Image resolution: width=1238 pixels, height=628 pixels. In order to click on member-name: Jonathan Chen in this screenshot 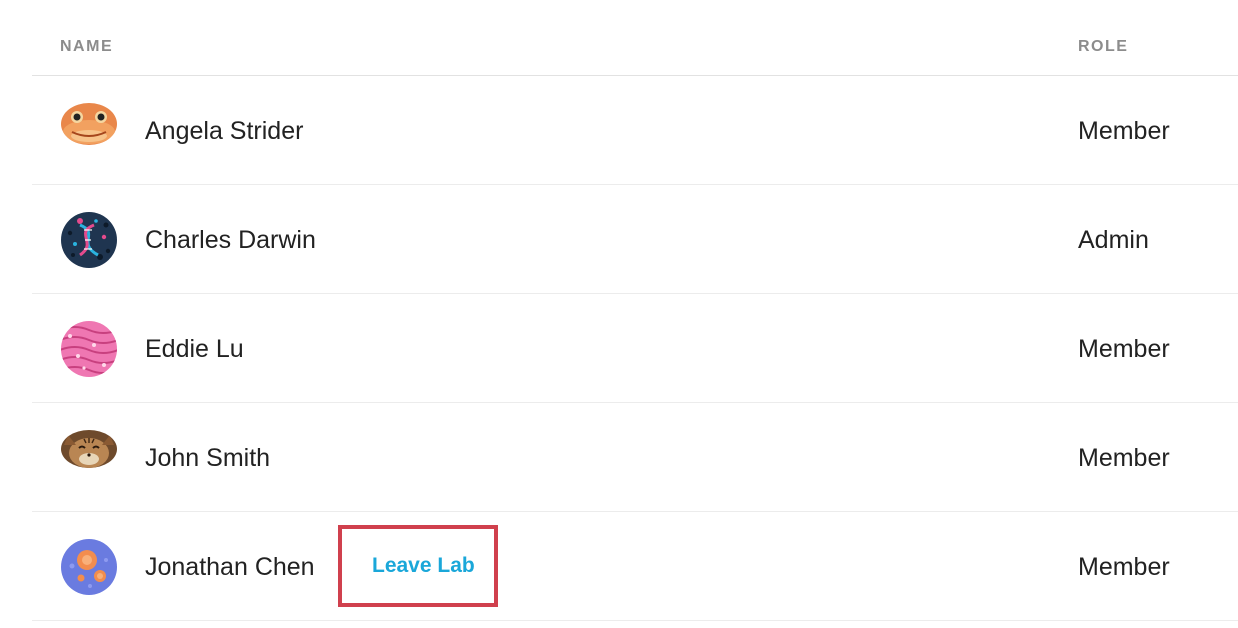, I will do `click(230, 567)`.